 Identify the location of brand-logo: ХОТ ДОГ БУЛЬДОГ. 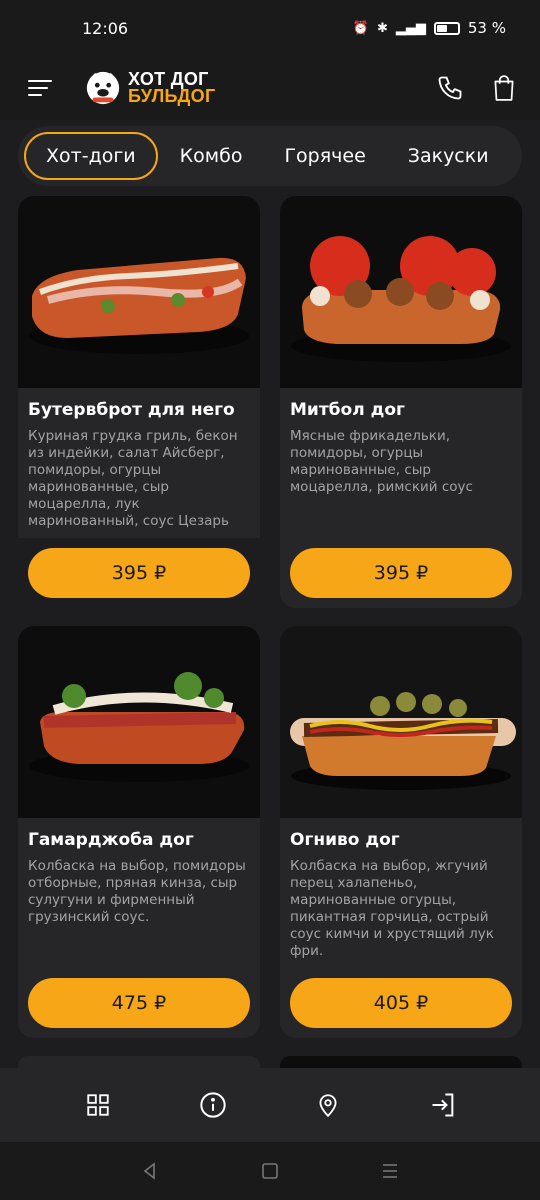
(149, 88).